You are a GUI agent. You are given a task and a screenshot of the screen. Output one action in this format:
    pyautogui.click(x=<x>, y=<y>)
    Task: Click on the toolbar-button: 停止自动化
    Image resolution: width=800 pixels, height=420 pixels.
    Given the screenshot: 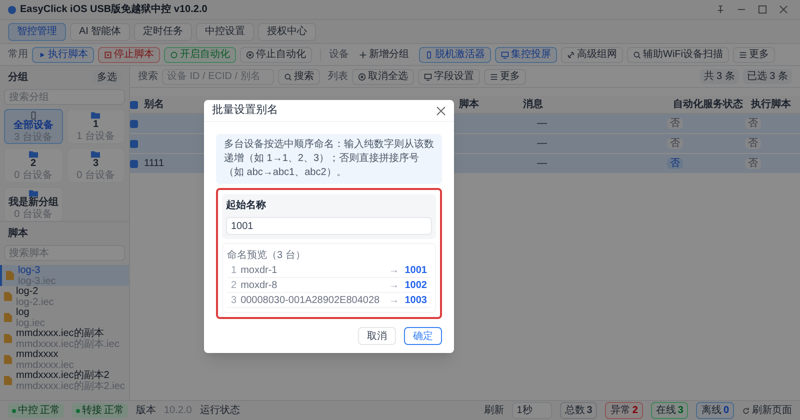 What is the action you would take?
    pyautogui.click(x=276, y=54)
    